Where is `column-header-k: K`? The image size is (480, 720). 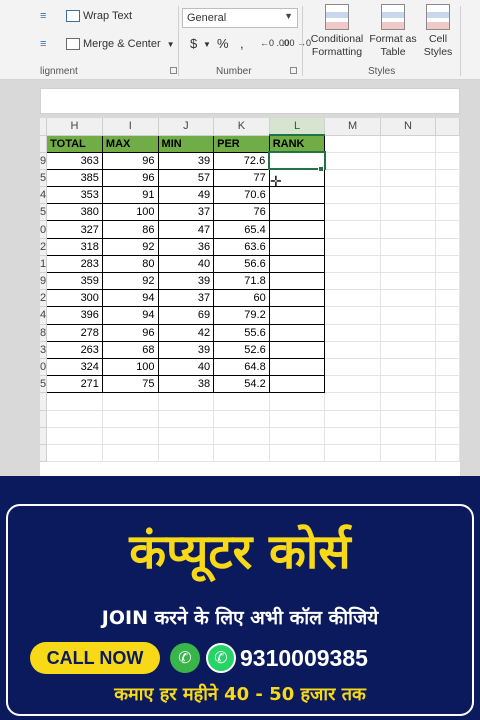 column-header-k: K is located at coordinates (241, 127).